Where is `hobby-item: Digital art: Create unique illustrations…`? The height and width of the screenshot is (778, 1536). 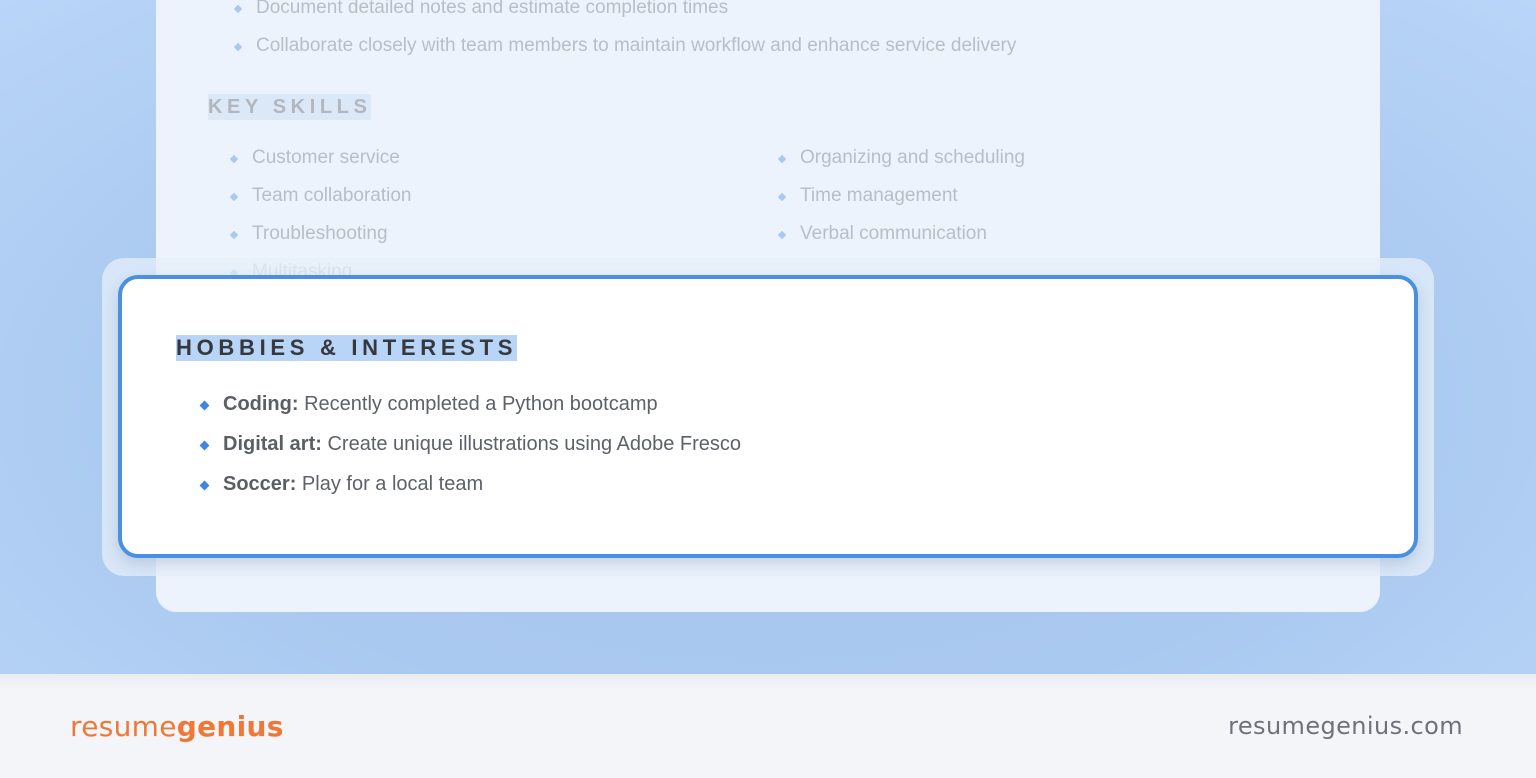
hobby-item: Digital art: Create unique illustrations… is located at coordinates (470, 444).